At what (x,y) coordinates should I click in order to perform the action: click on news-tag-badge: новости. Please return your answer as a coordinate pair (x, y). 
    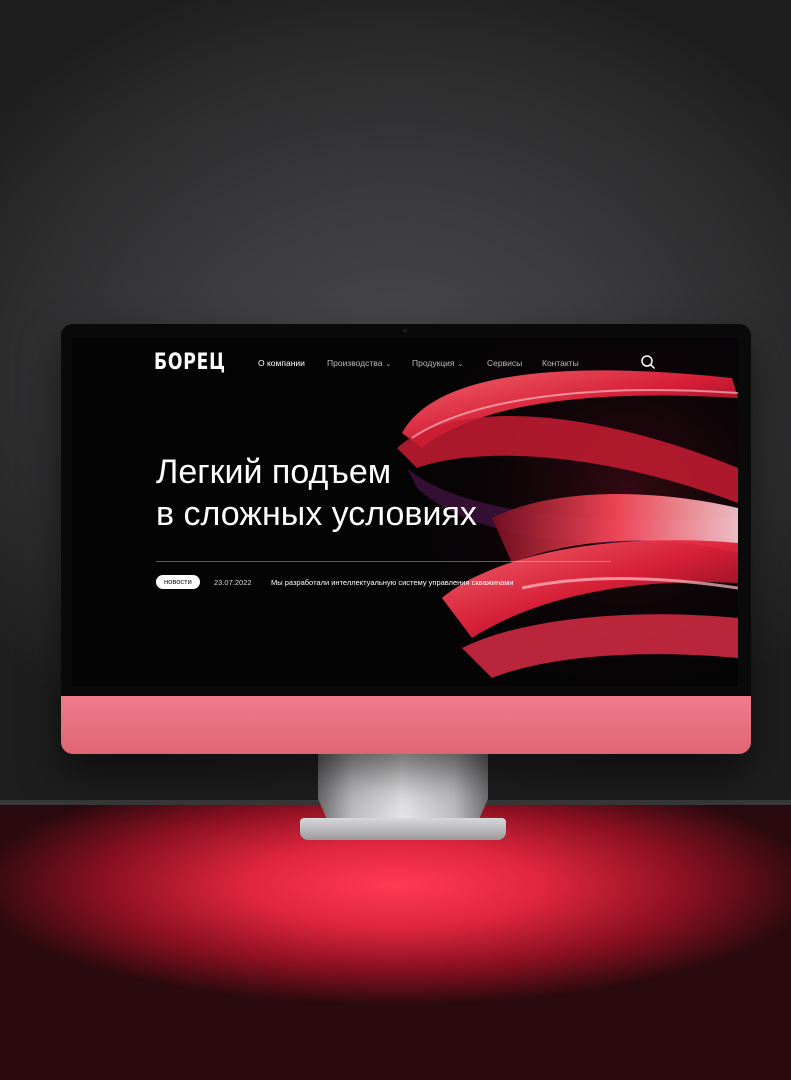
    Looking at the image, I should click on (178, 582).